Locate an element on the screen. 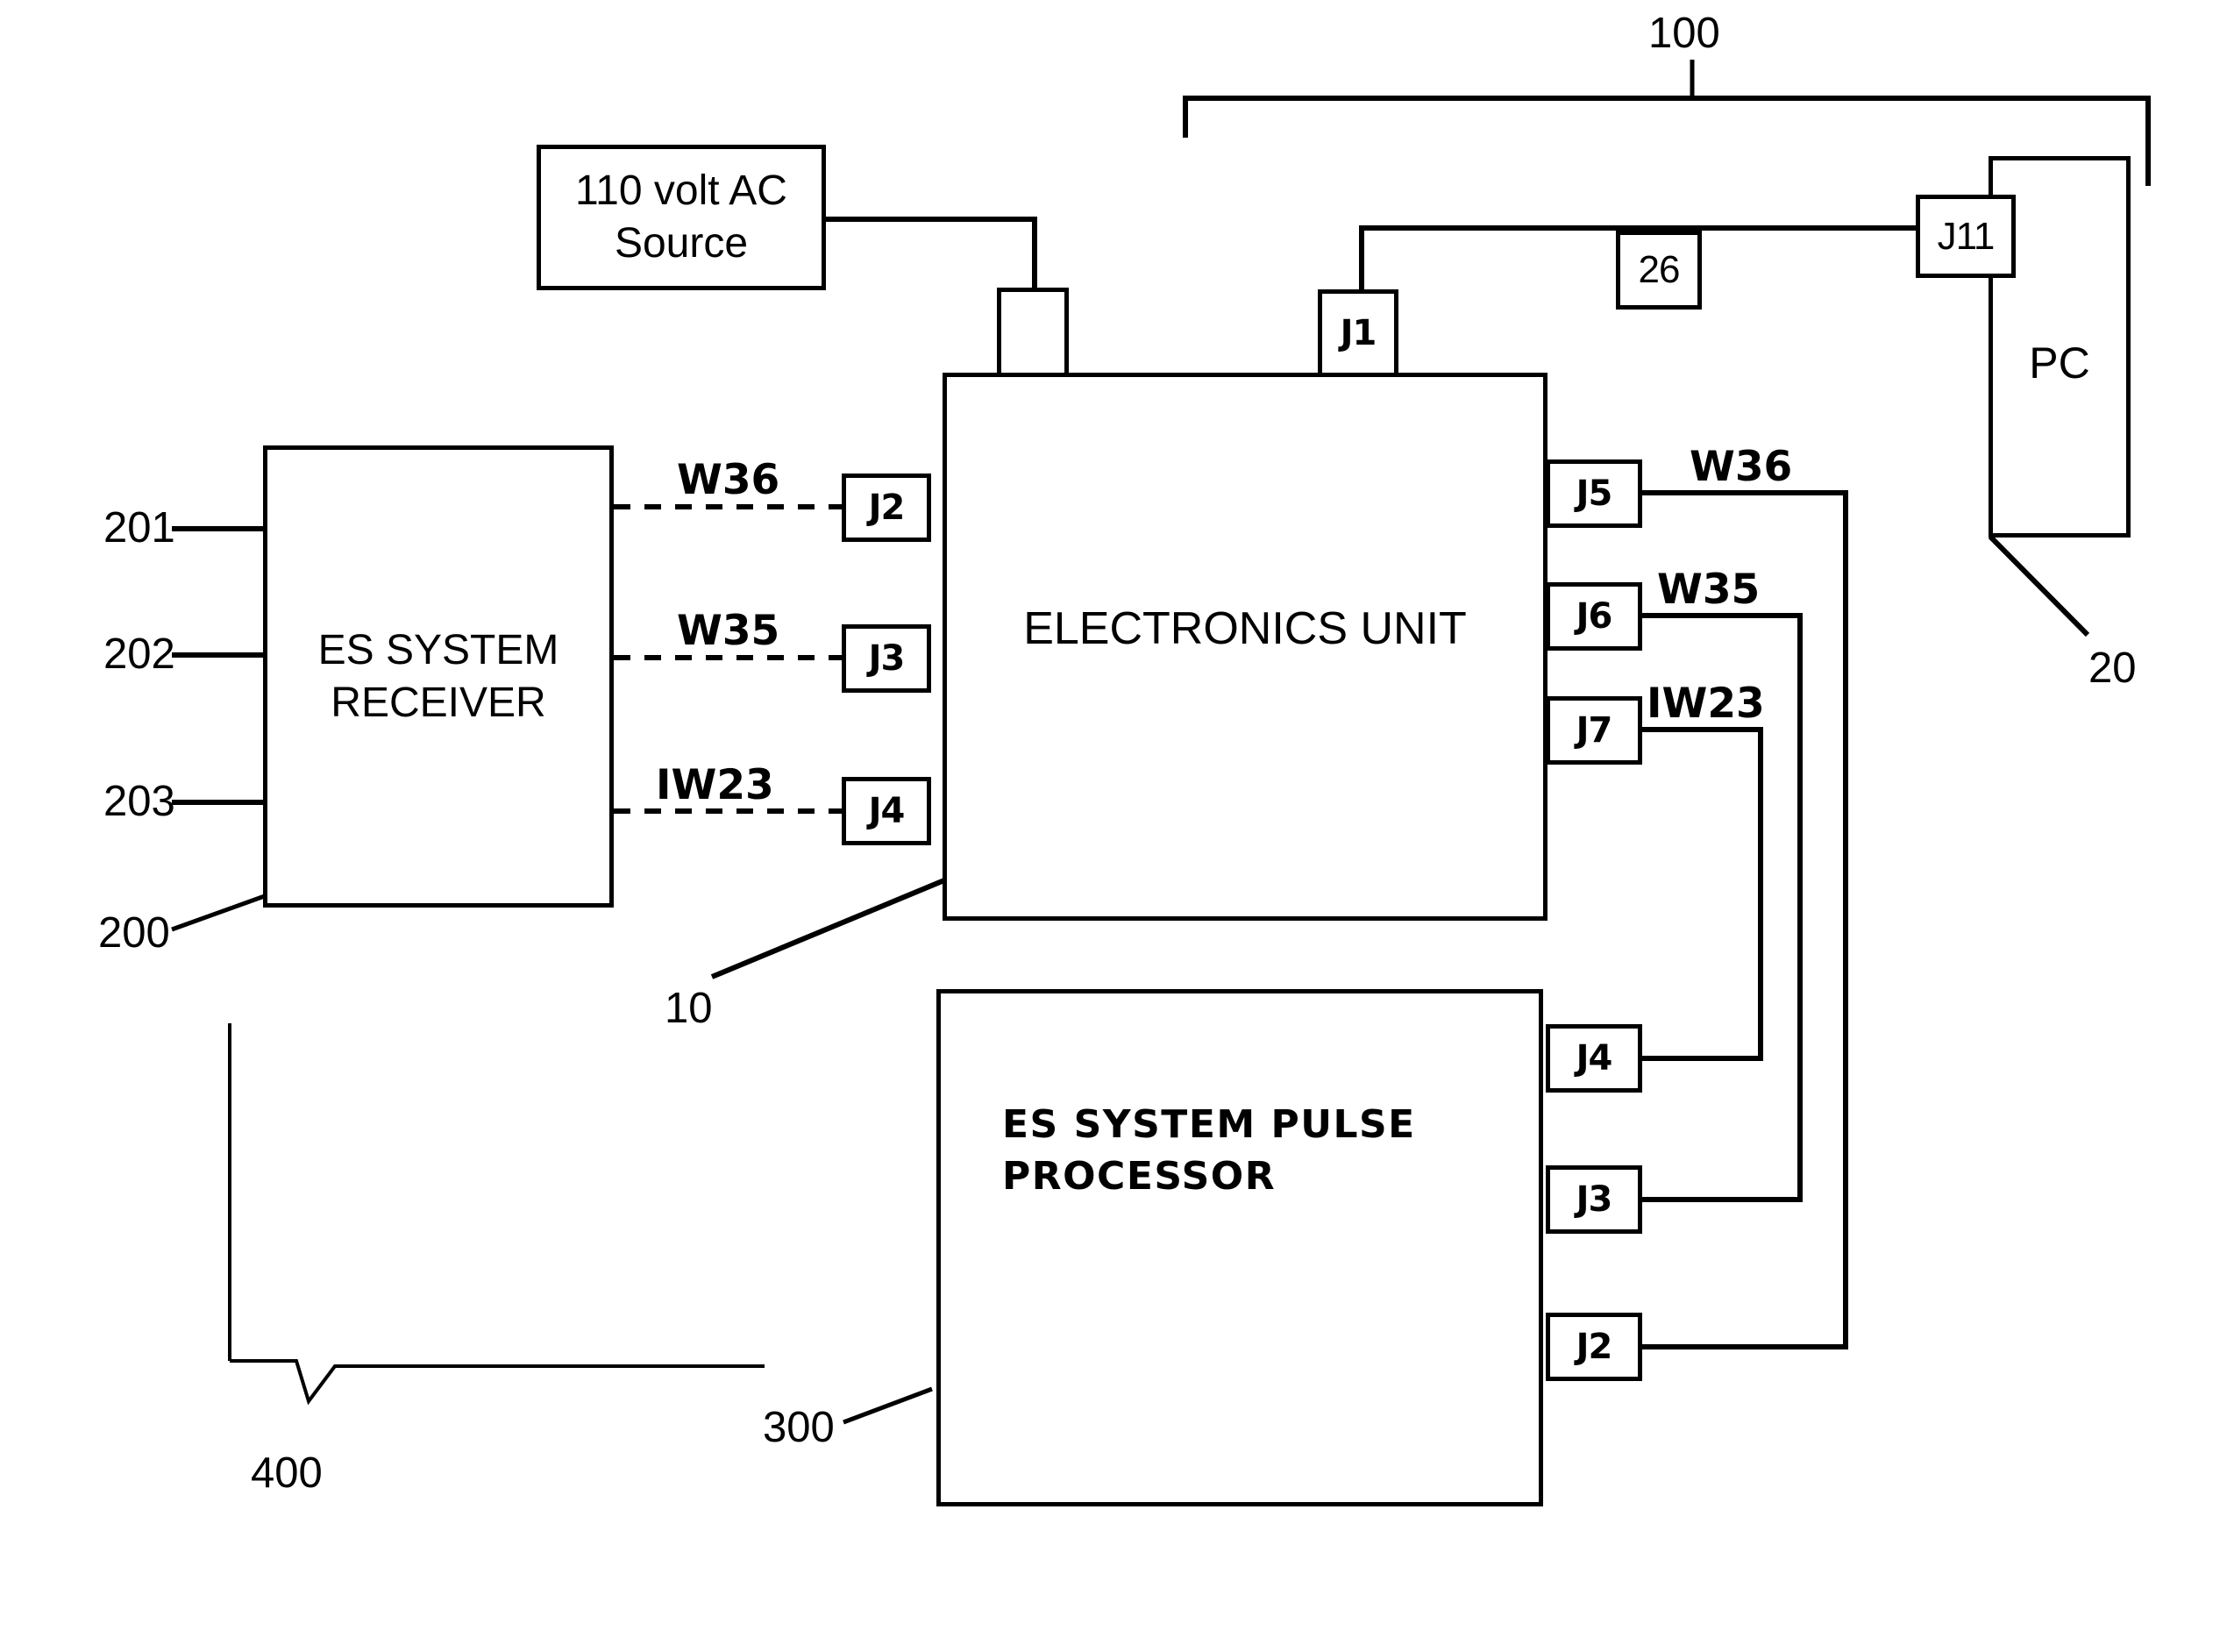 This screenshot has width=2227, height=1652. cable-label-receiver-w35: W35 is located at coordinates (728, 631).